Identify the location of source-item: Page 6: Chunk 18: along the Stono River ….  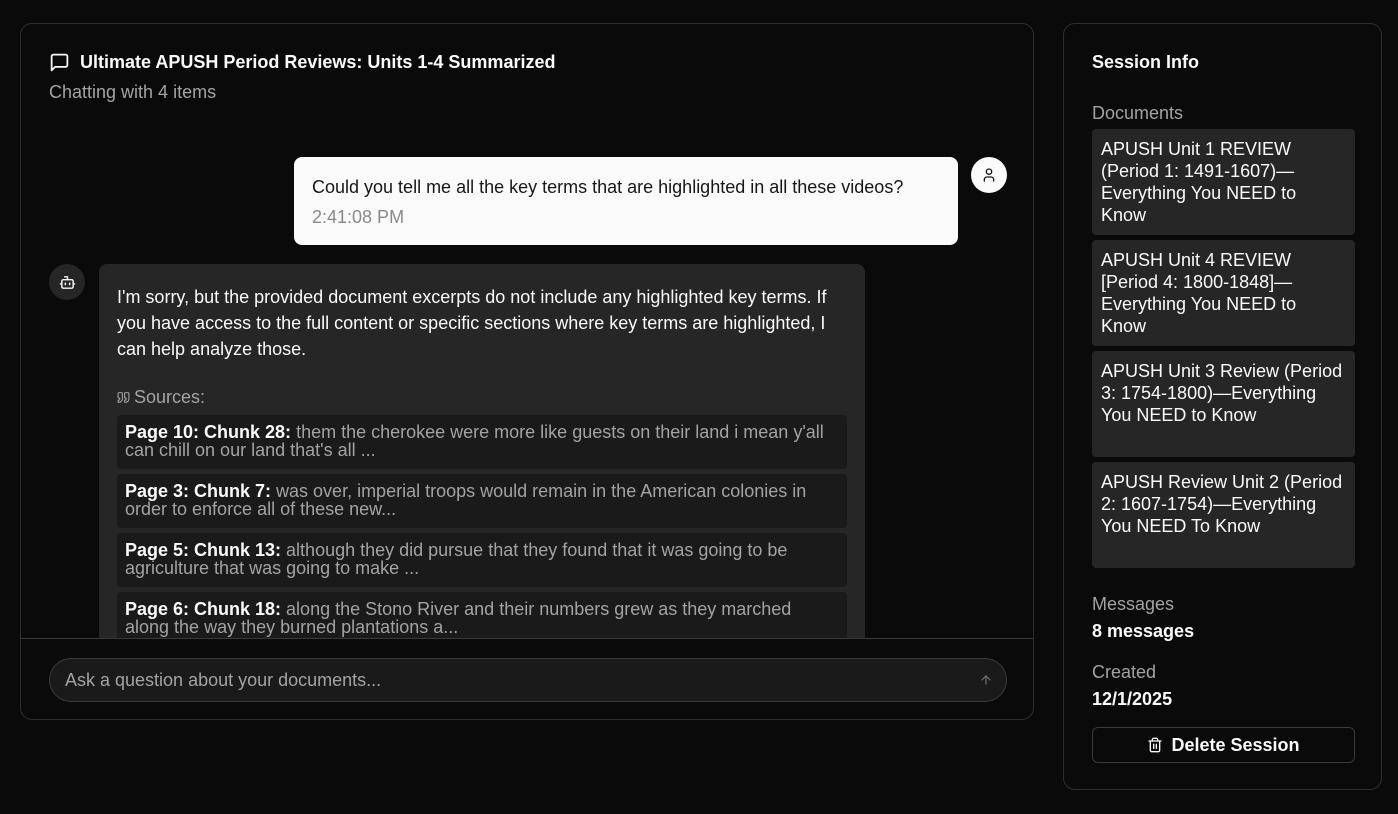
(482, 615).